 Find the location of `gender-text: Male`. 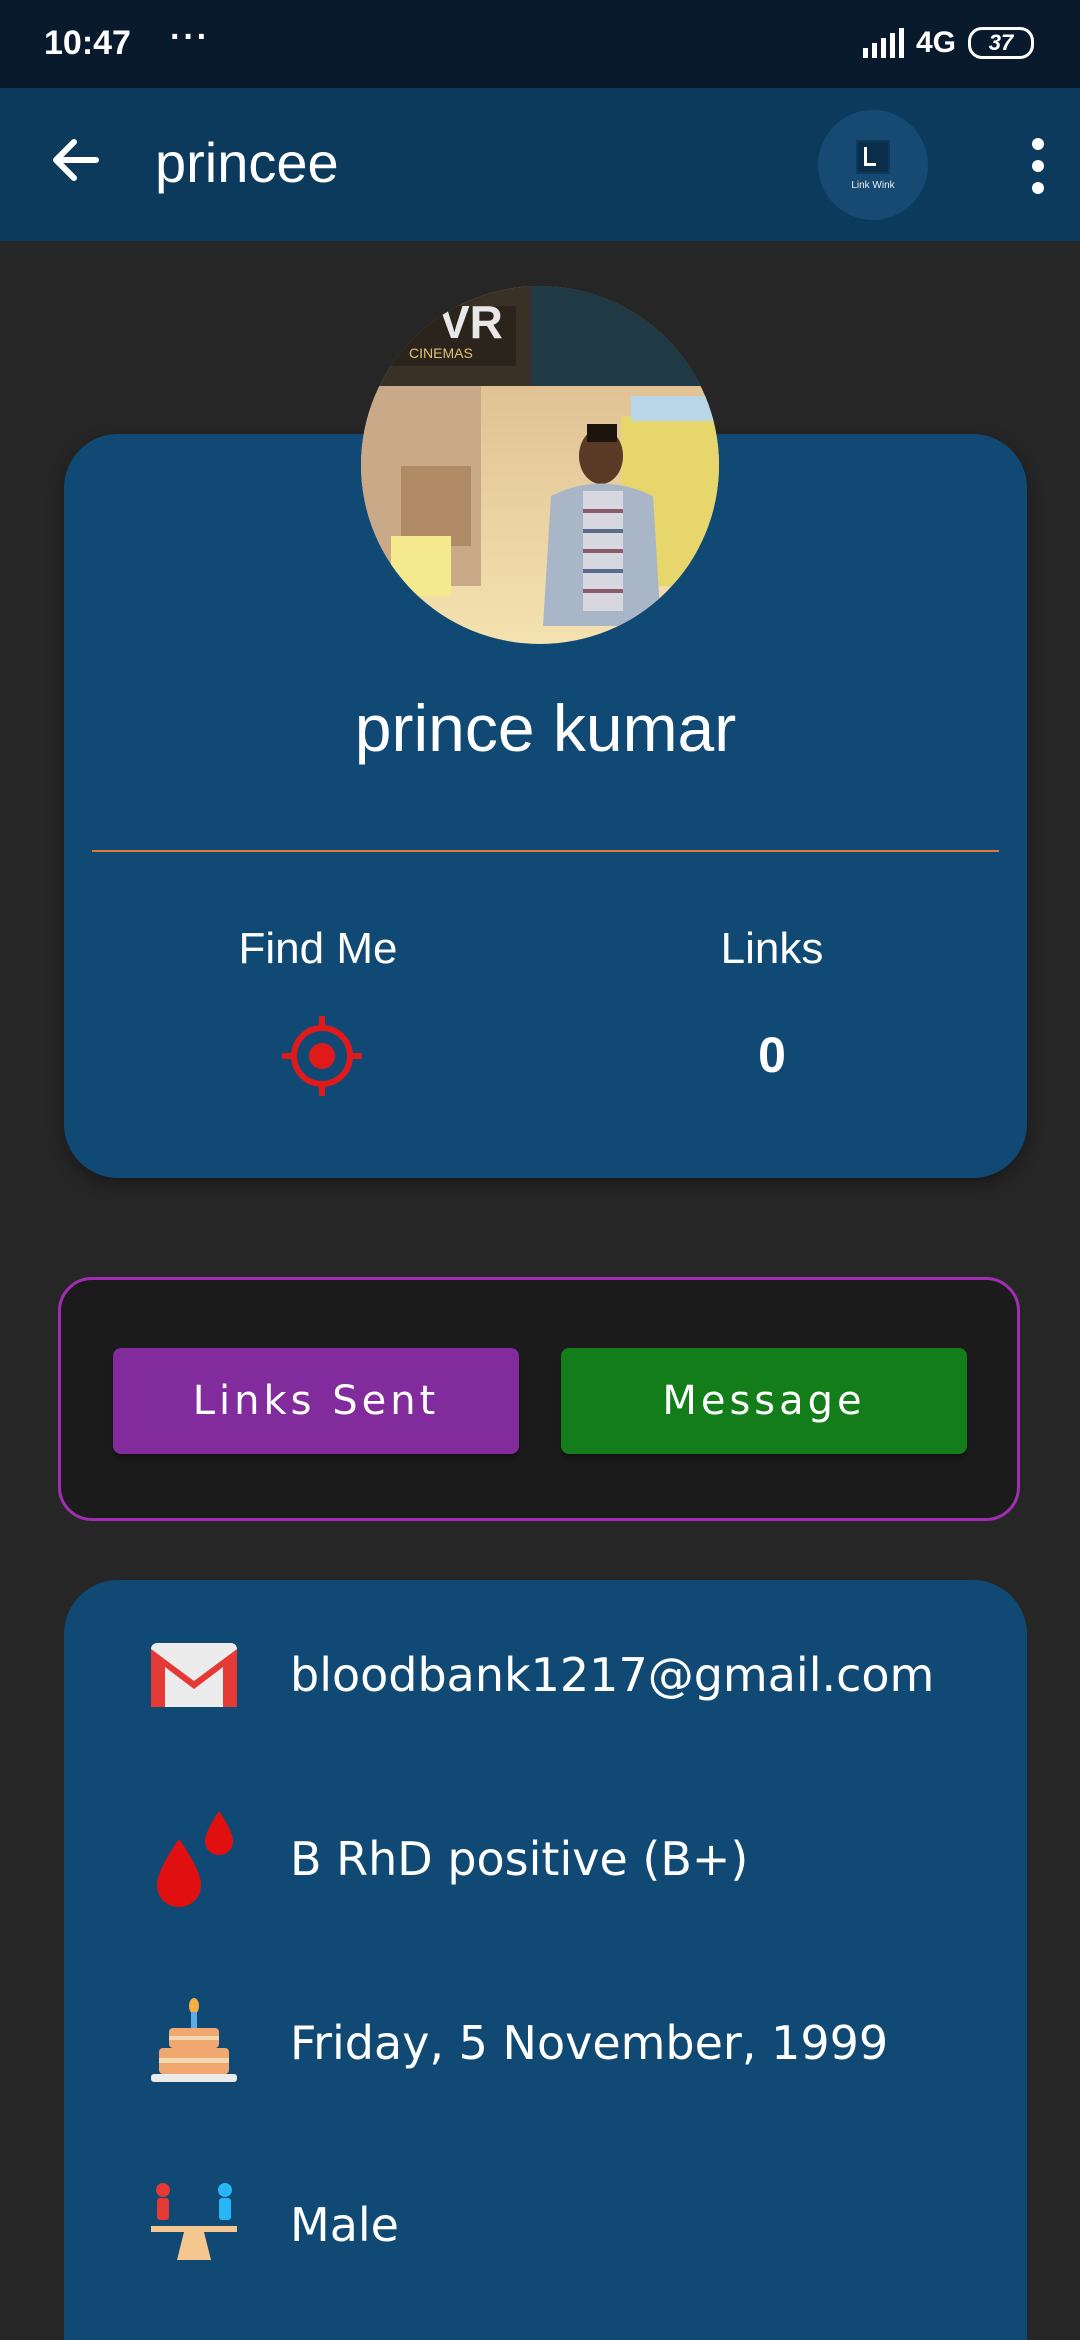

gender-text: Male is located at coordinates (344, 2225).